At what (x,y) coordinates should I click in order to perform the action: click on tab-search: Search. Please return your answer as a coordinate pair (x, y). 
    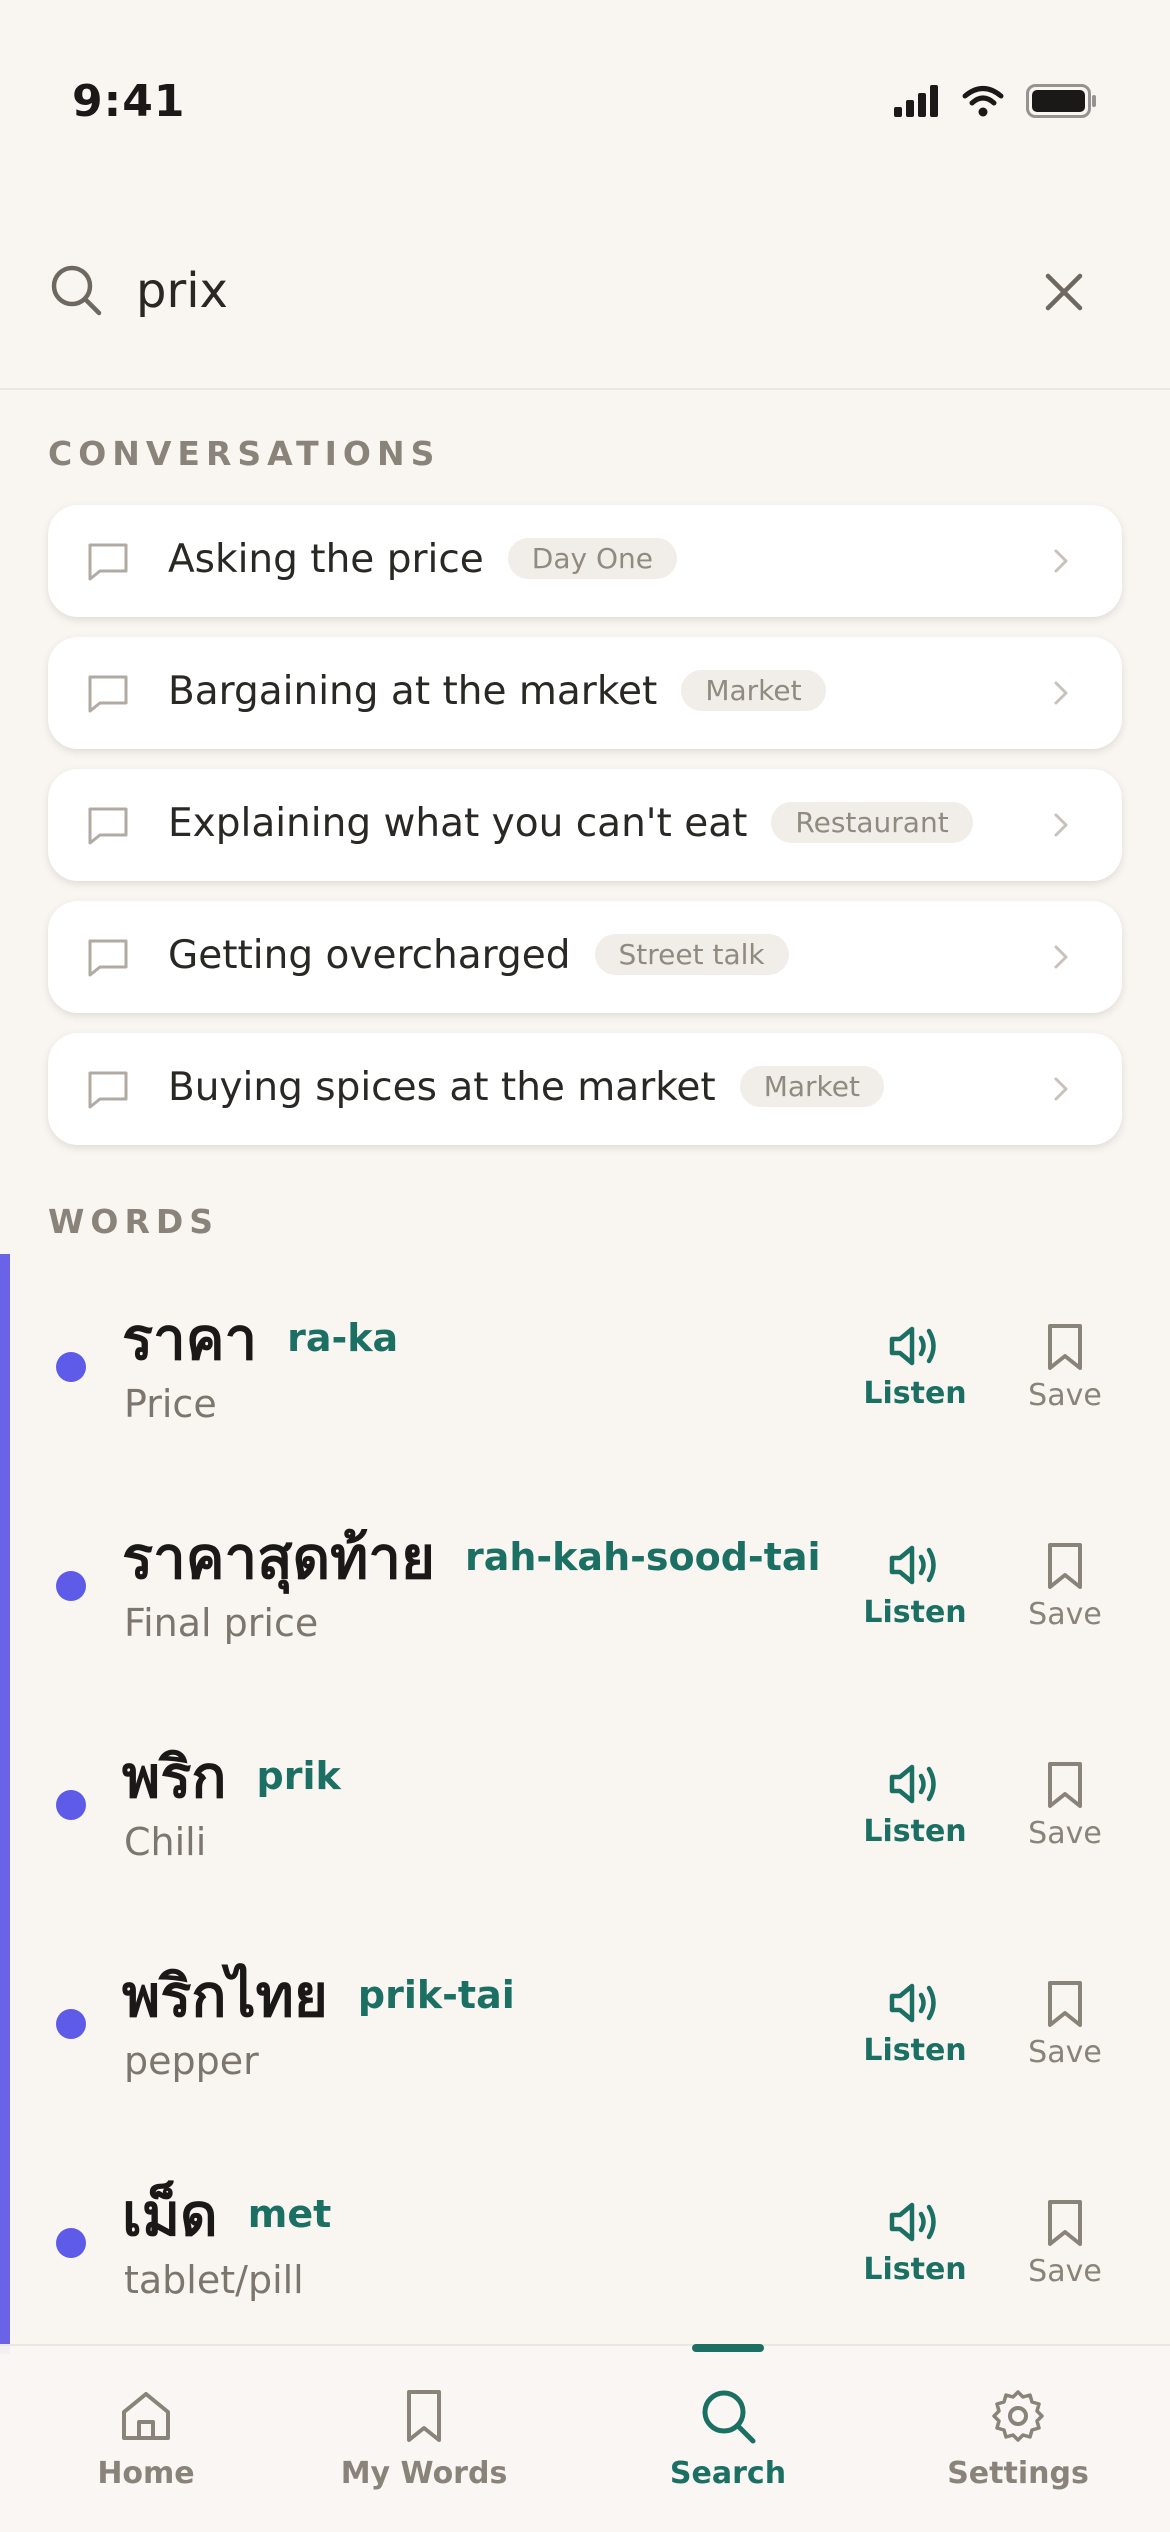
    Looking at the image, I should click on (728, 2438).